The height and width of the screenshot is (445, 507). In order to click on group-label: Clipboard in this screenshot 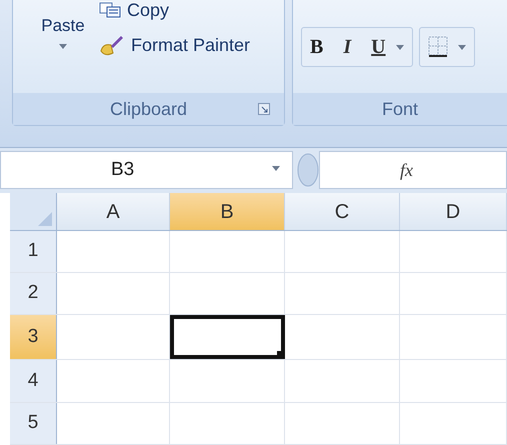, I will do `click(149, 109)`.